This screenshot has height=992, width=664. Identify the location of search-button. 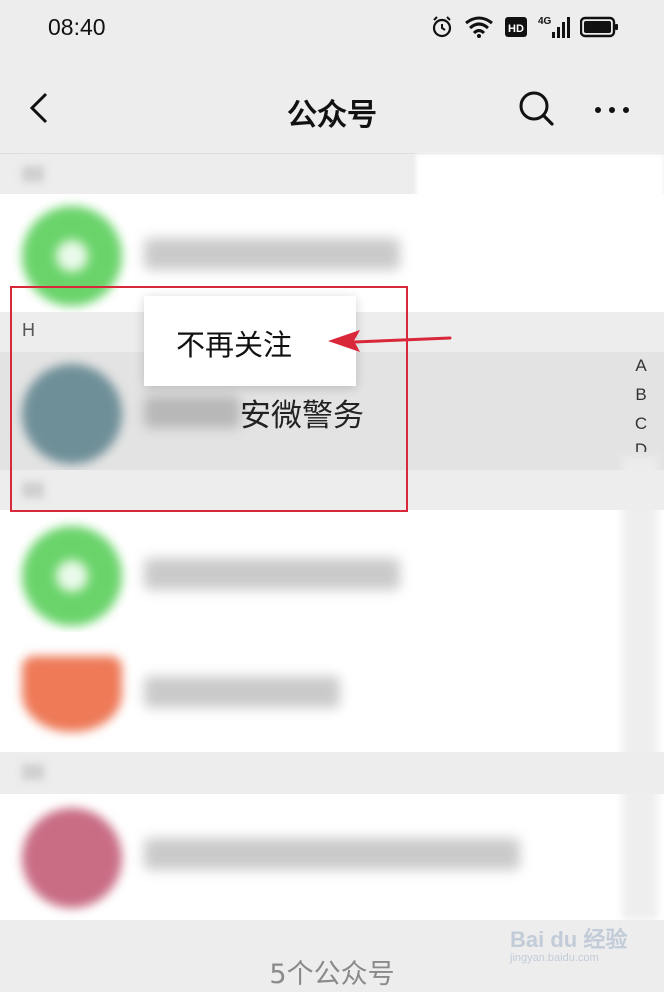
(536, 108).